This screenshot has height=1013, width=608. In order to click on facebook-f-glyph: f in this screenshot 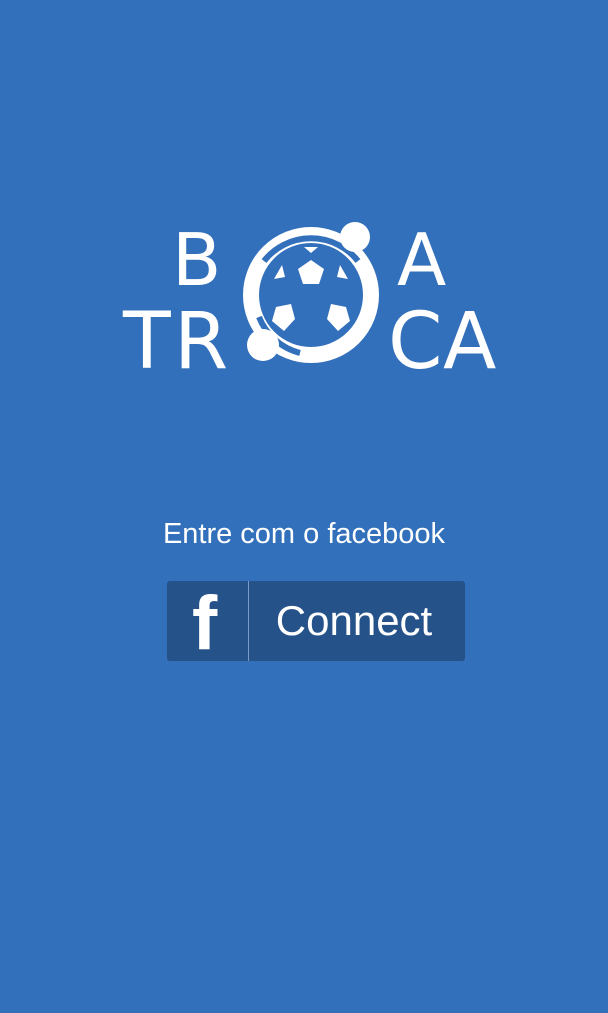, I will do `click(205, 621)`.